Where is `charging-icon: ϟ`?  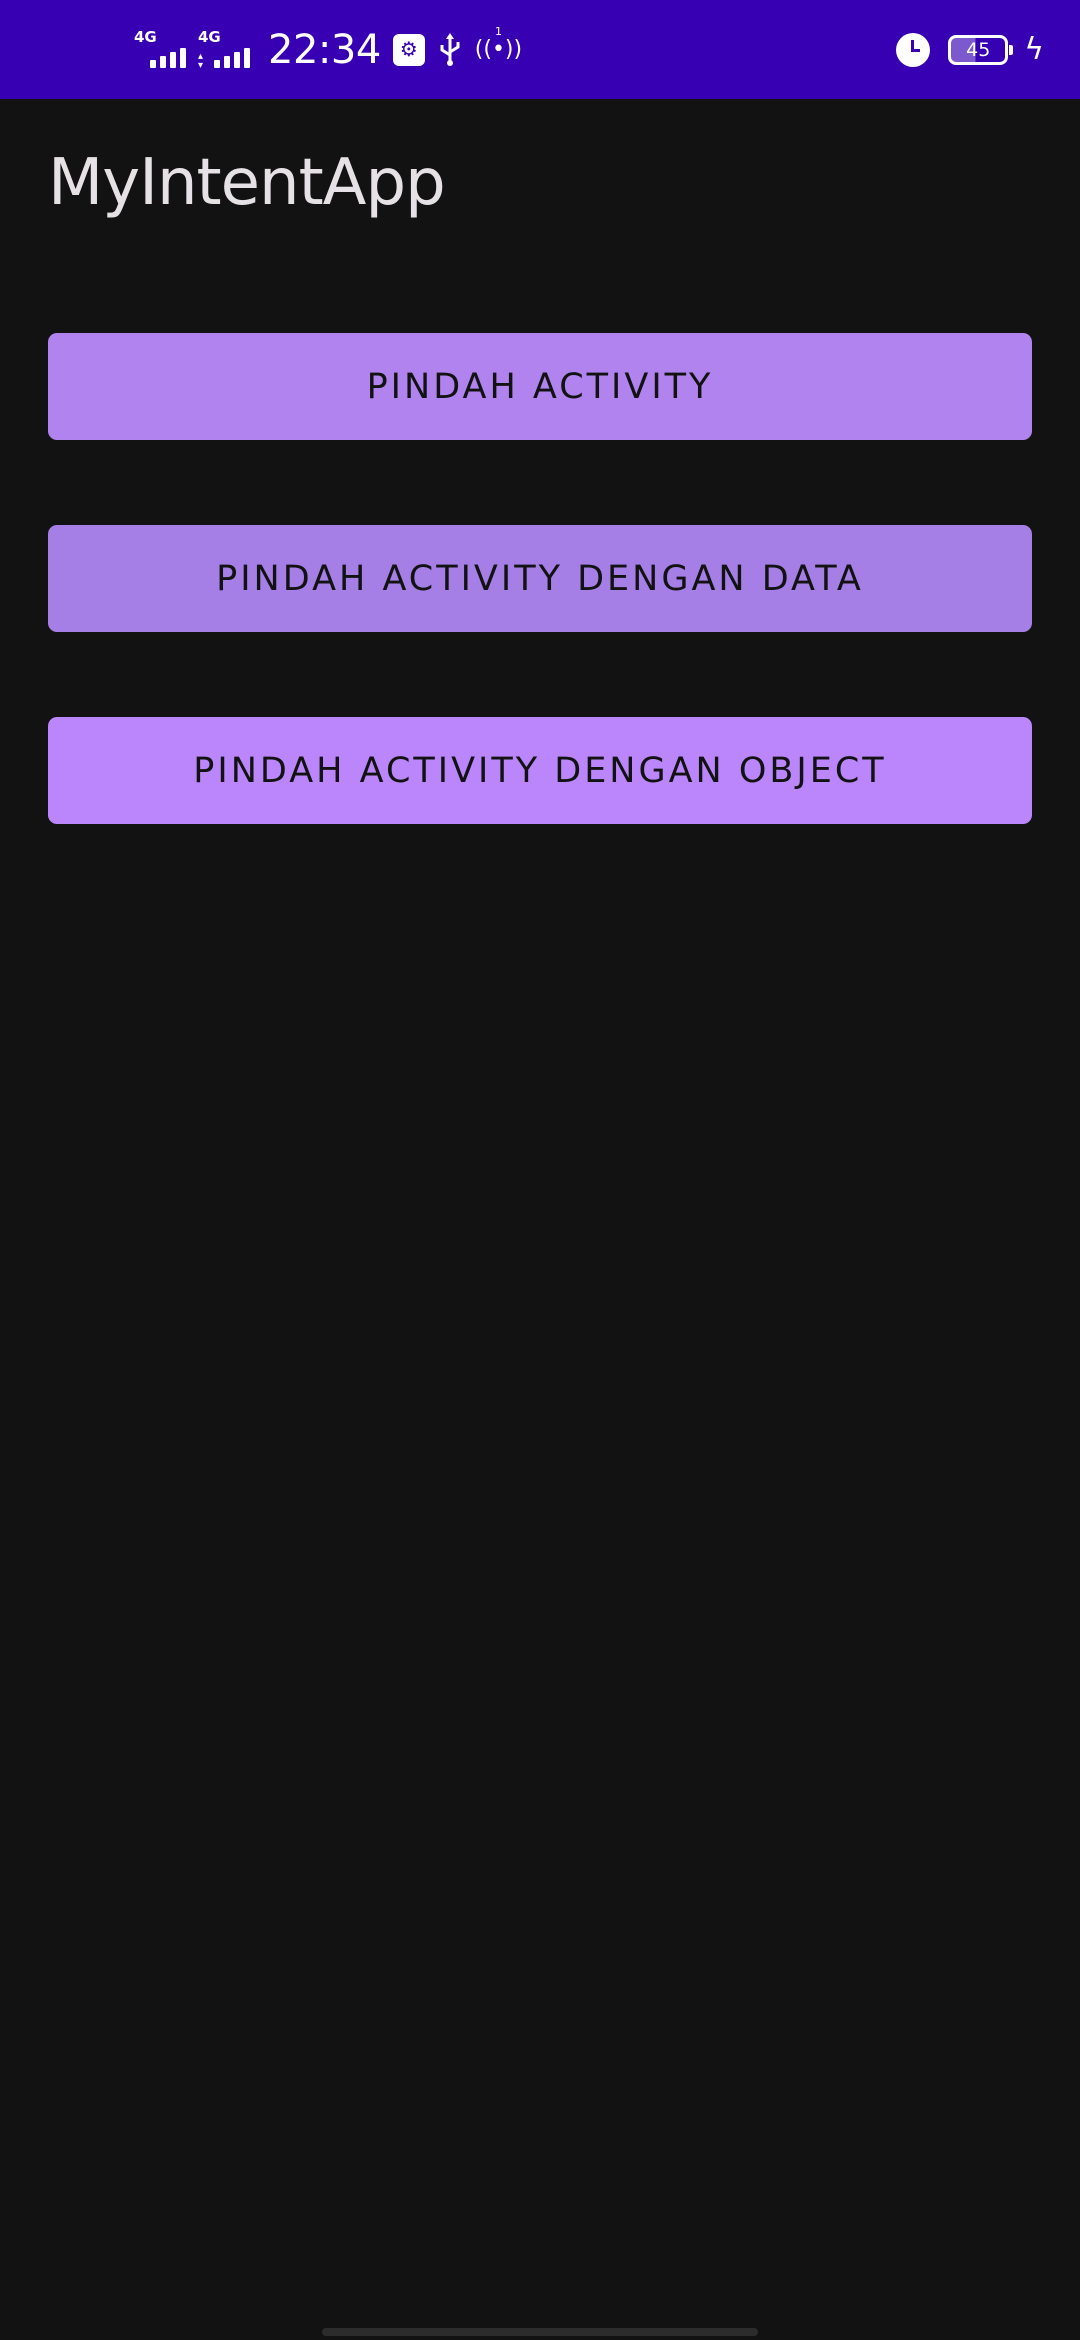
charging-icon: ϟ is located at coordinates (1034, 49).